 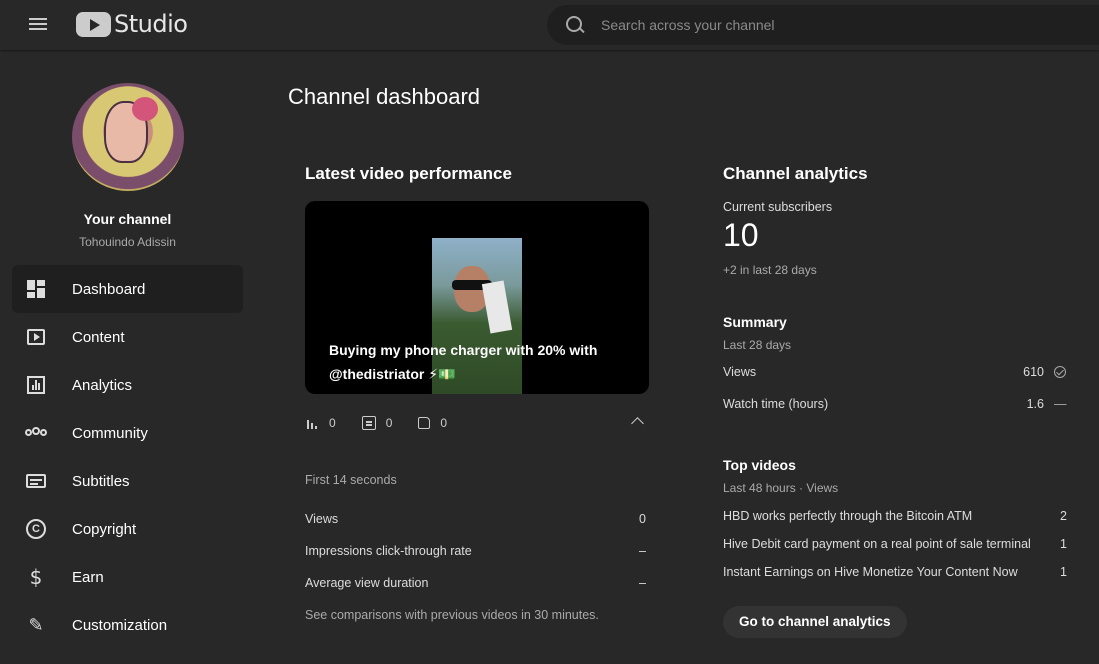 I want to click on likes-count: 0, so click(x=444, y=423).